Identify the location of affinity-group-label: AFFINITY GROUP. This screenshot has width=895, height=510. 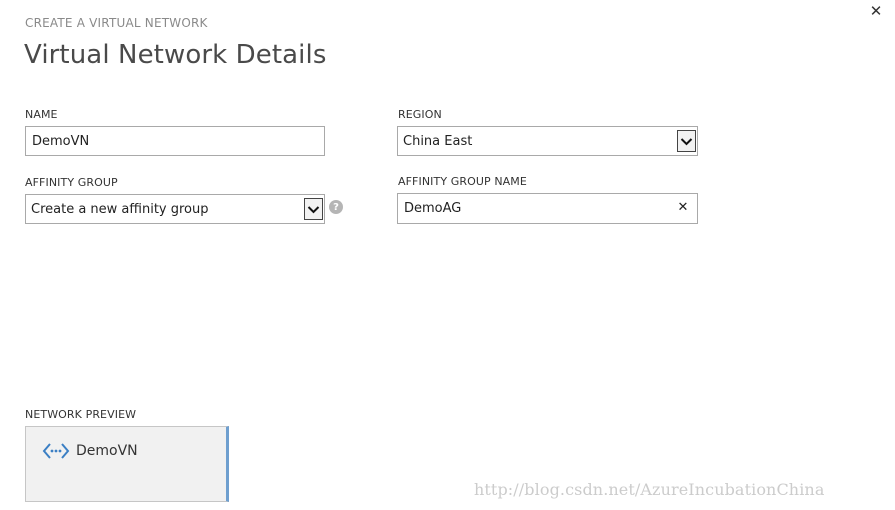
(71, 182).